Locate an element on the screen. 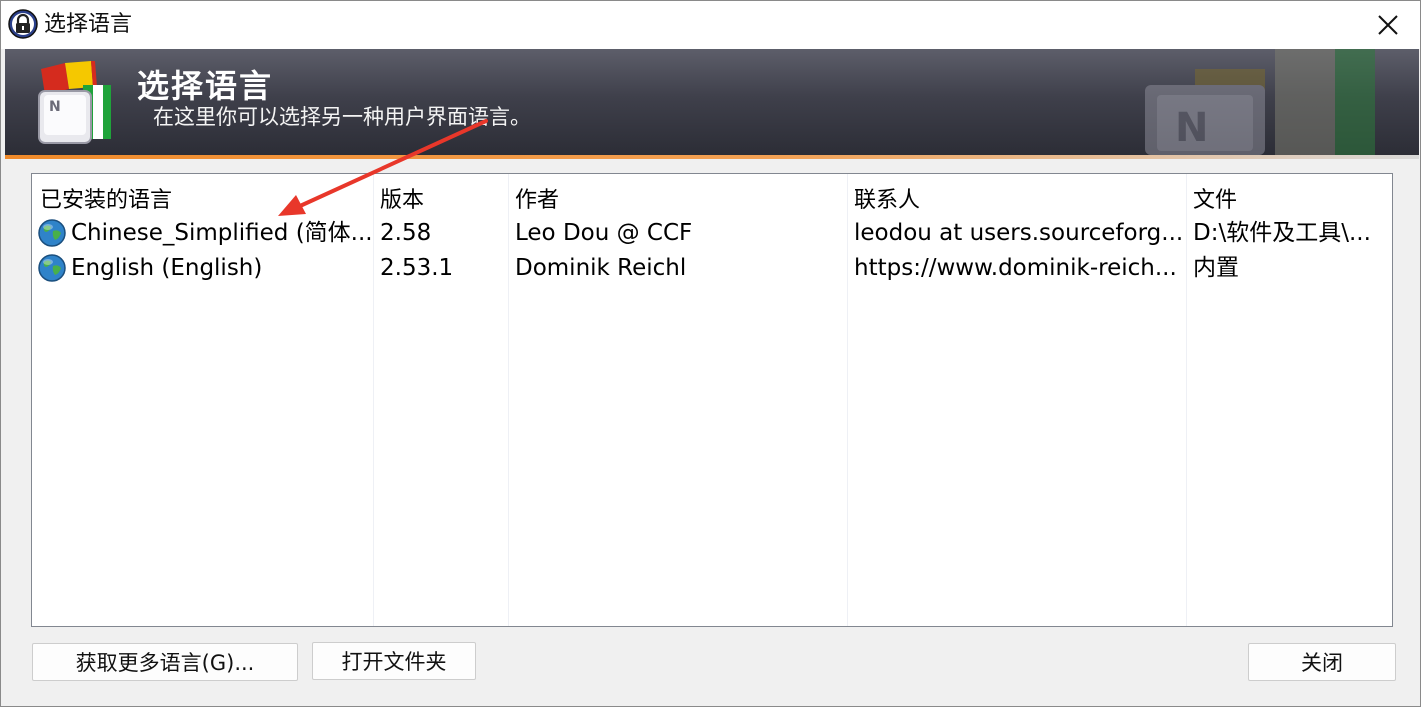  window-title: 选择语言 is located at coordinates (88, 24).